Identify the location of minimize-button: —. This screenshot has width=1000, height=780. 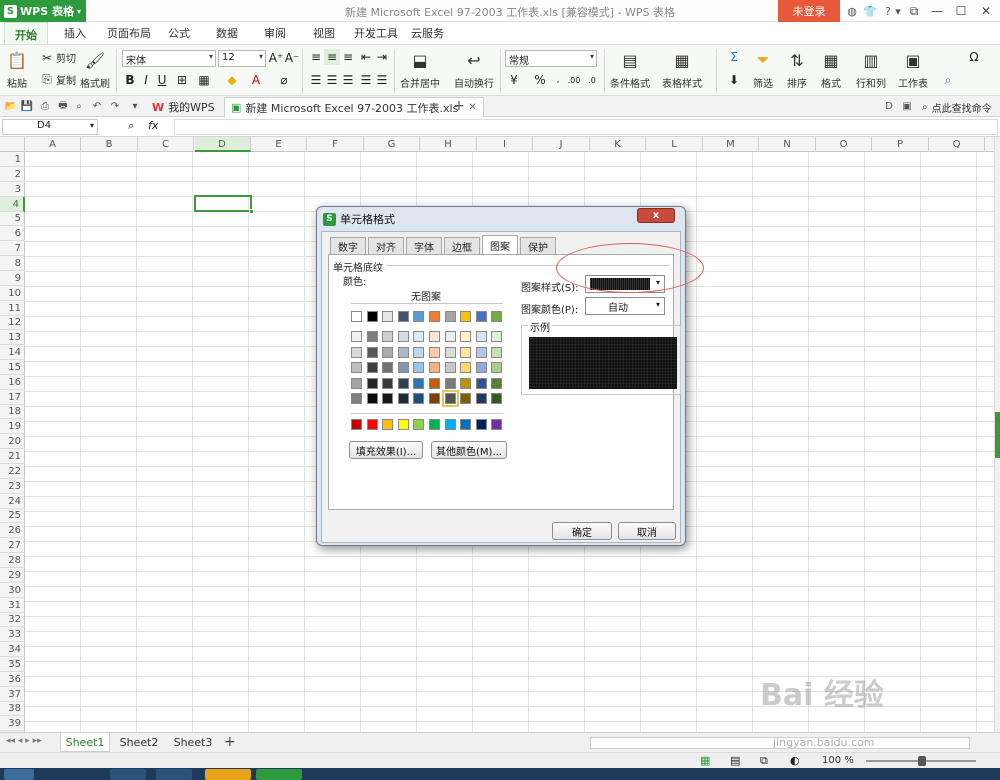
(937, 11).